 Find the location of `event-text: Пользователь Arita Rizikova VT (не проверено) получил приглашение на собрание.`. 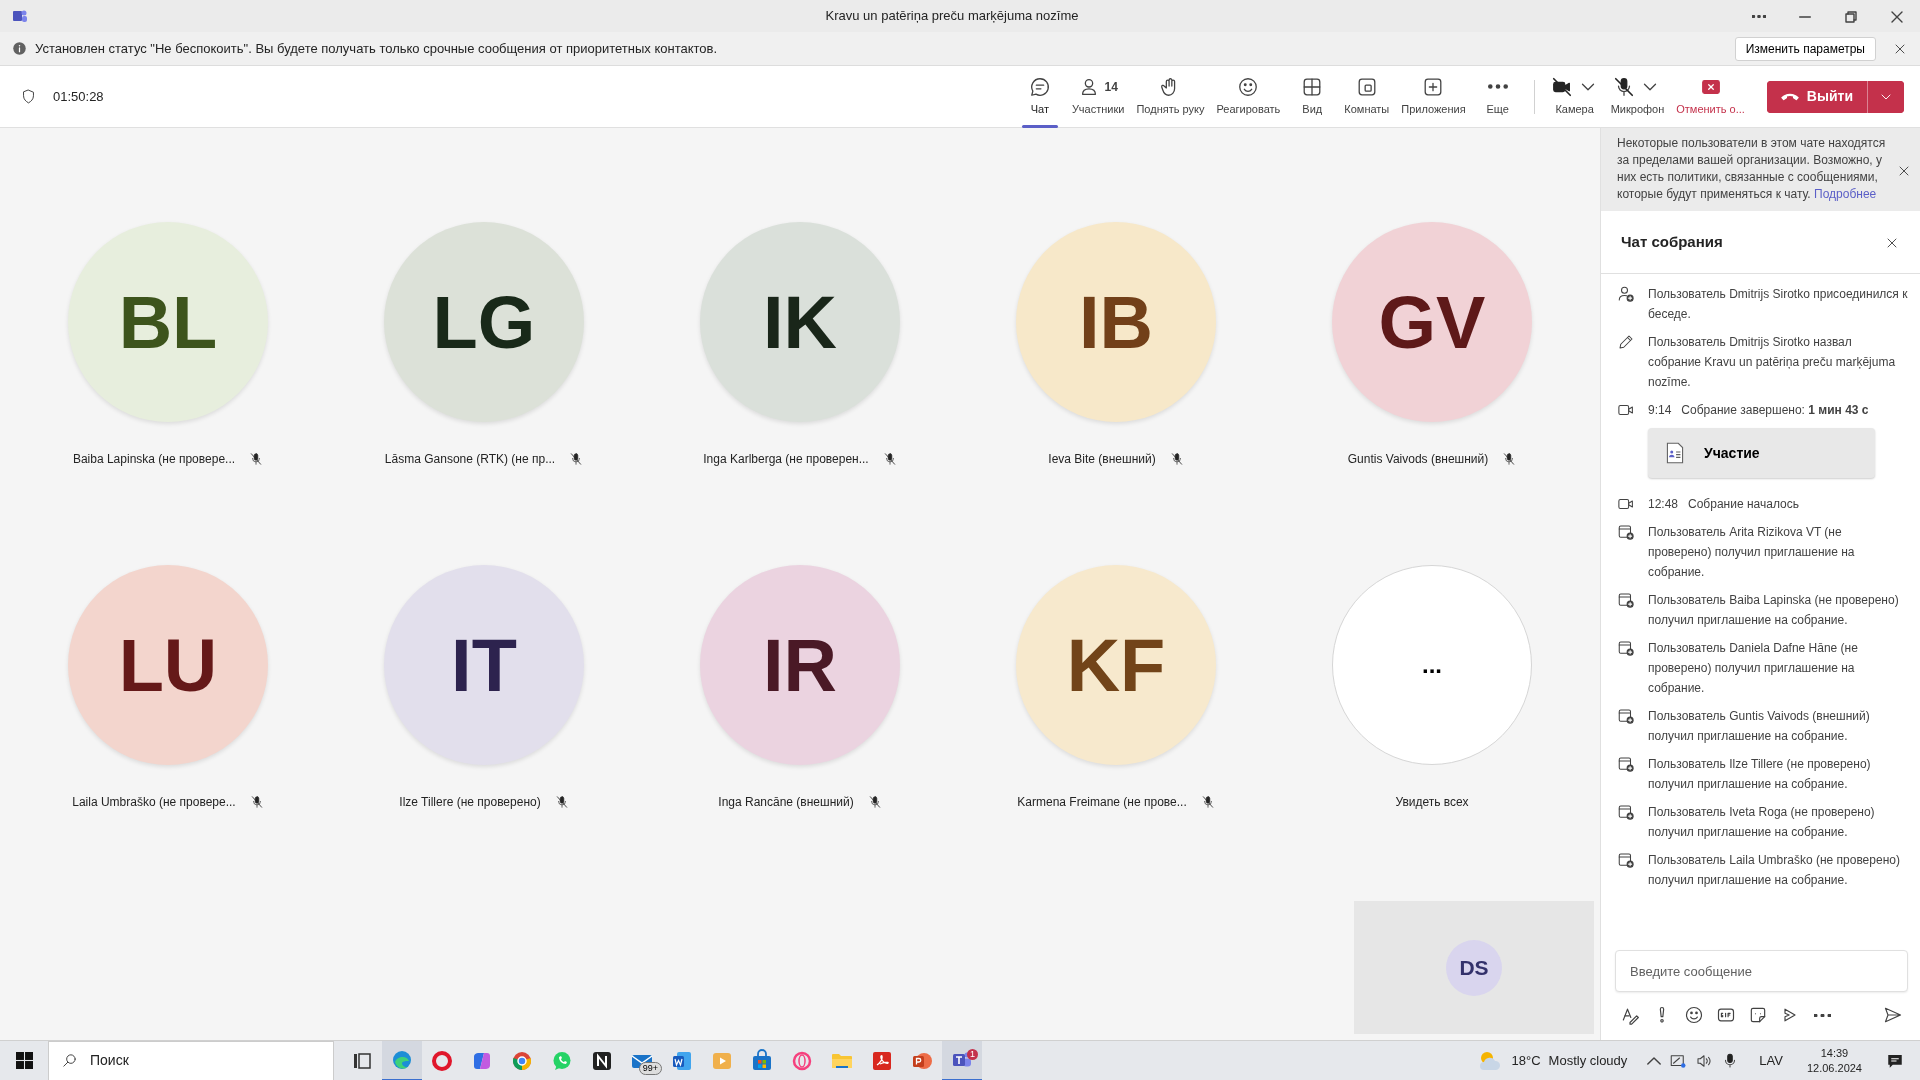

event-text: Пользователь Arita Rizikova VT (не проверено) получил приглашение на собрание. is located at coordinates (1752, 552).